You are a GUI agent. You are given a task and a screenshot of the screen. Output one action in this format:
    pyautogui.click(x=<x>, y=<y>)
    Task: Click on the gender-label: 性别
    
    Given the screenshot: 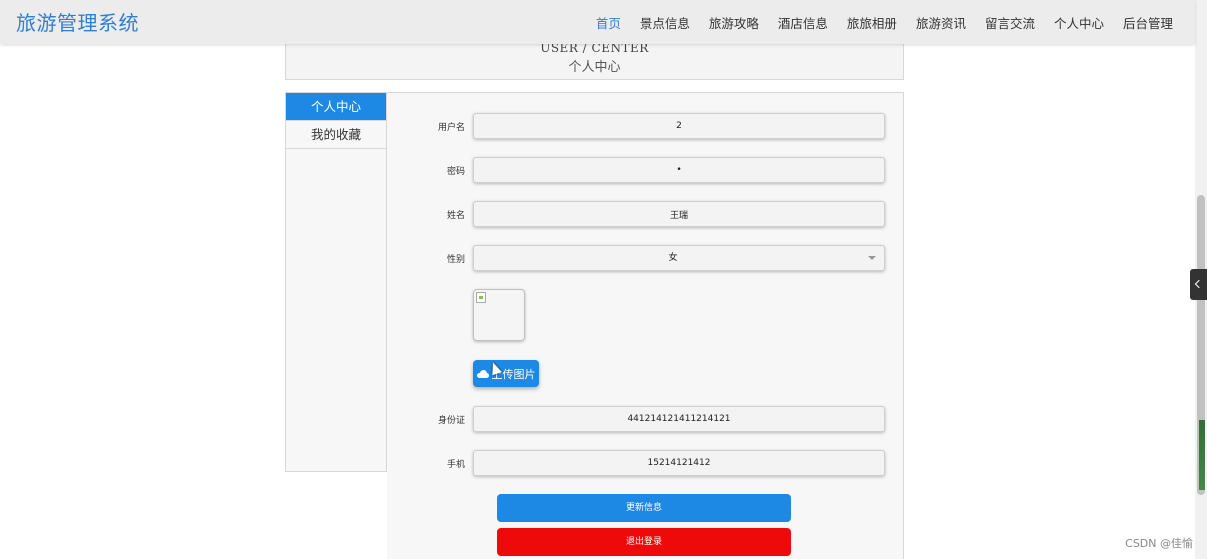 What is the action you would take?
    pyautogui.click(x=455, y=260)
    